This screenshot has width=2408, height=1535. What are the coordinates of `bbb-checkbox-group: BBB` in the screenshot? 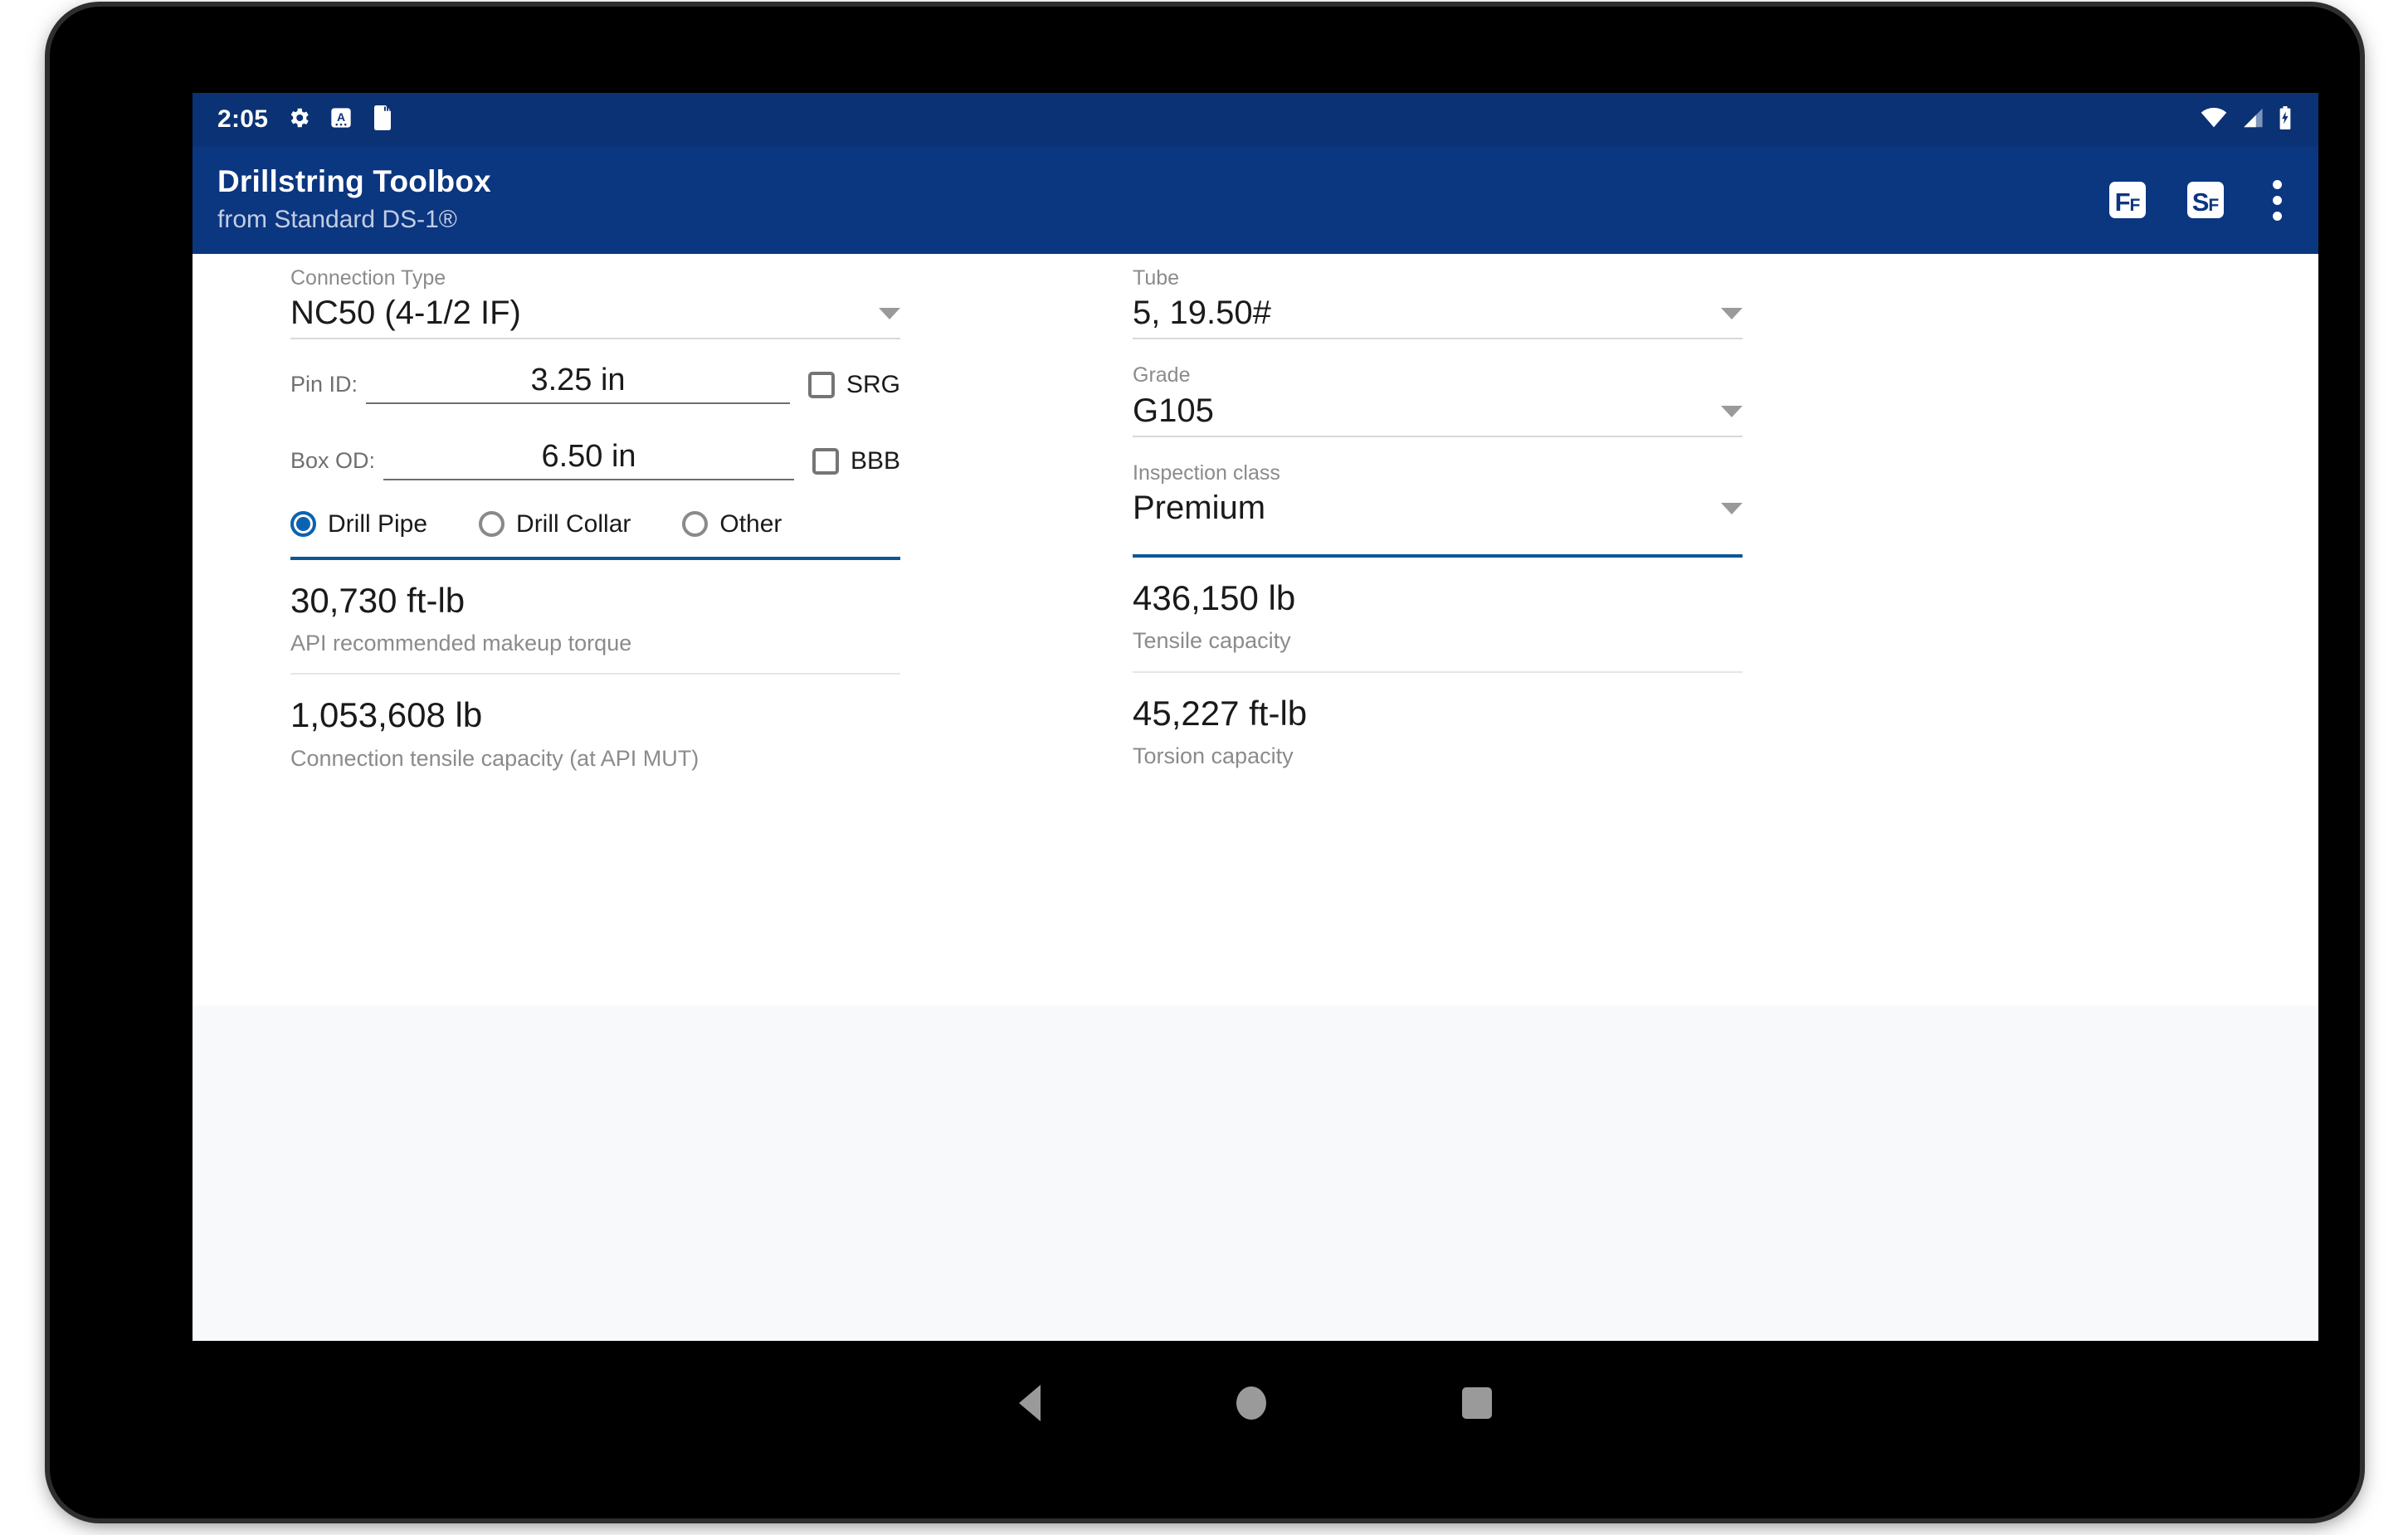 It's located at (856, 464).